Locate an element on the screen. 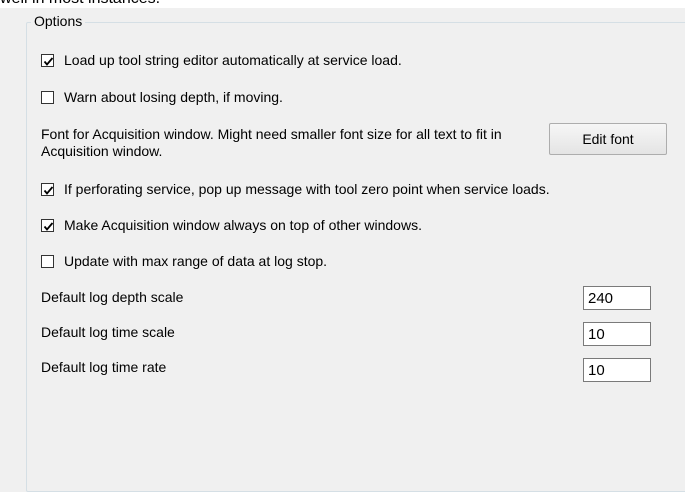 This screenshot has width=685, height=492. options-title: Options is located at coordinates (58, 21).